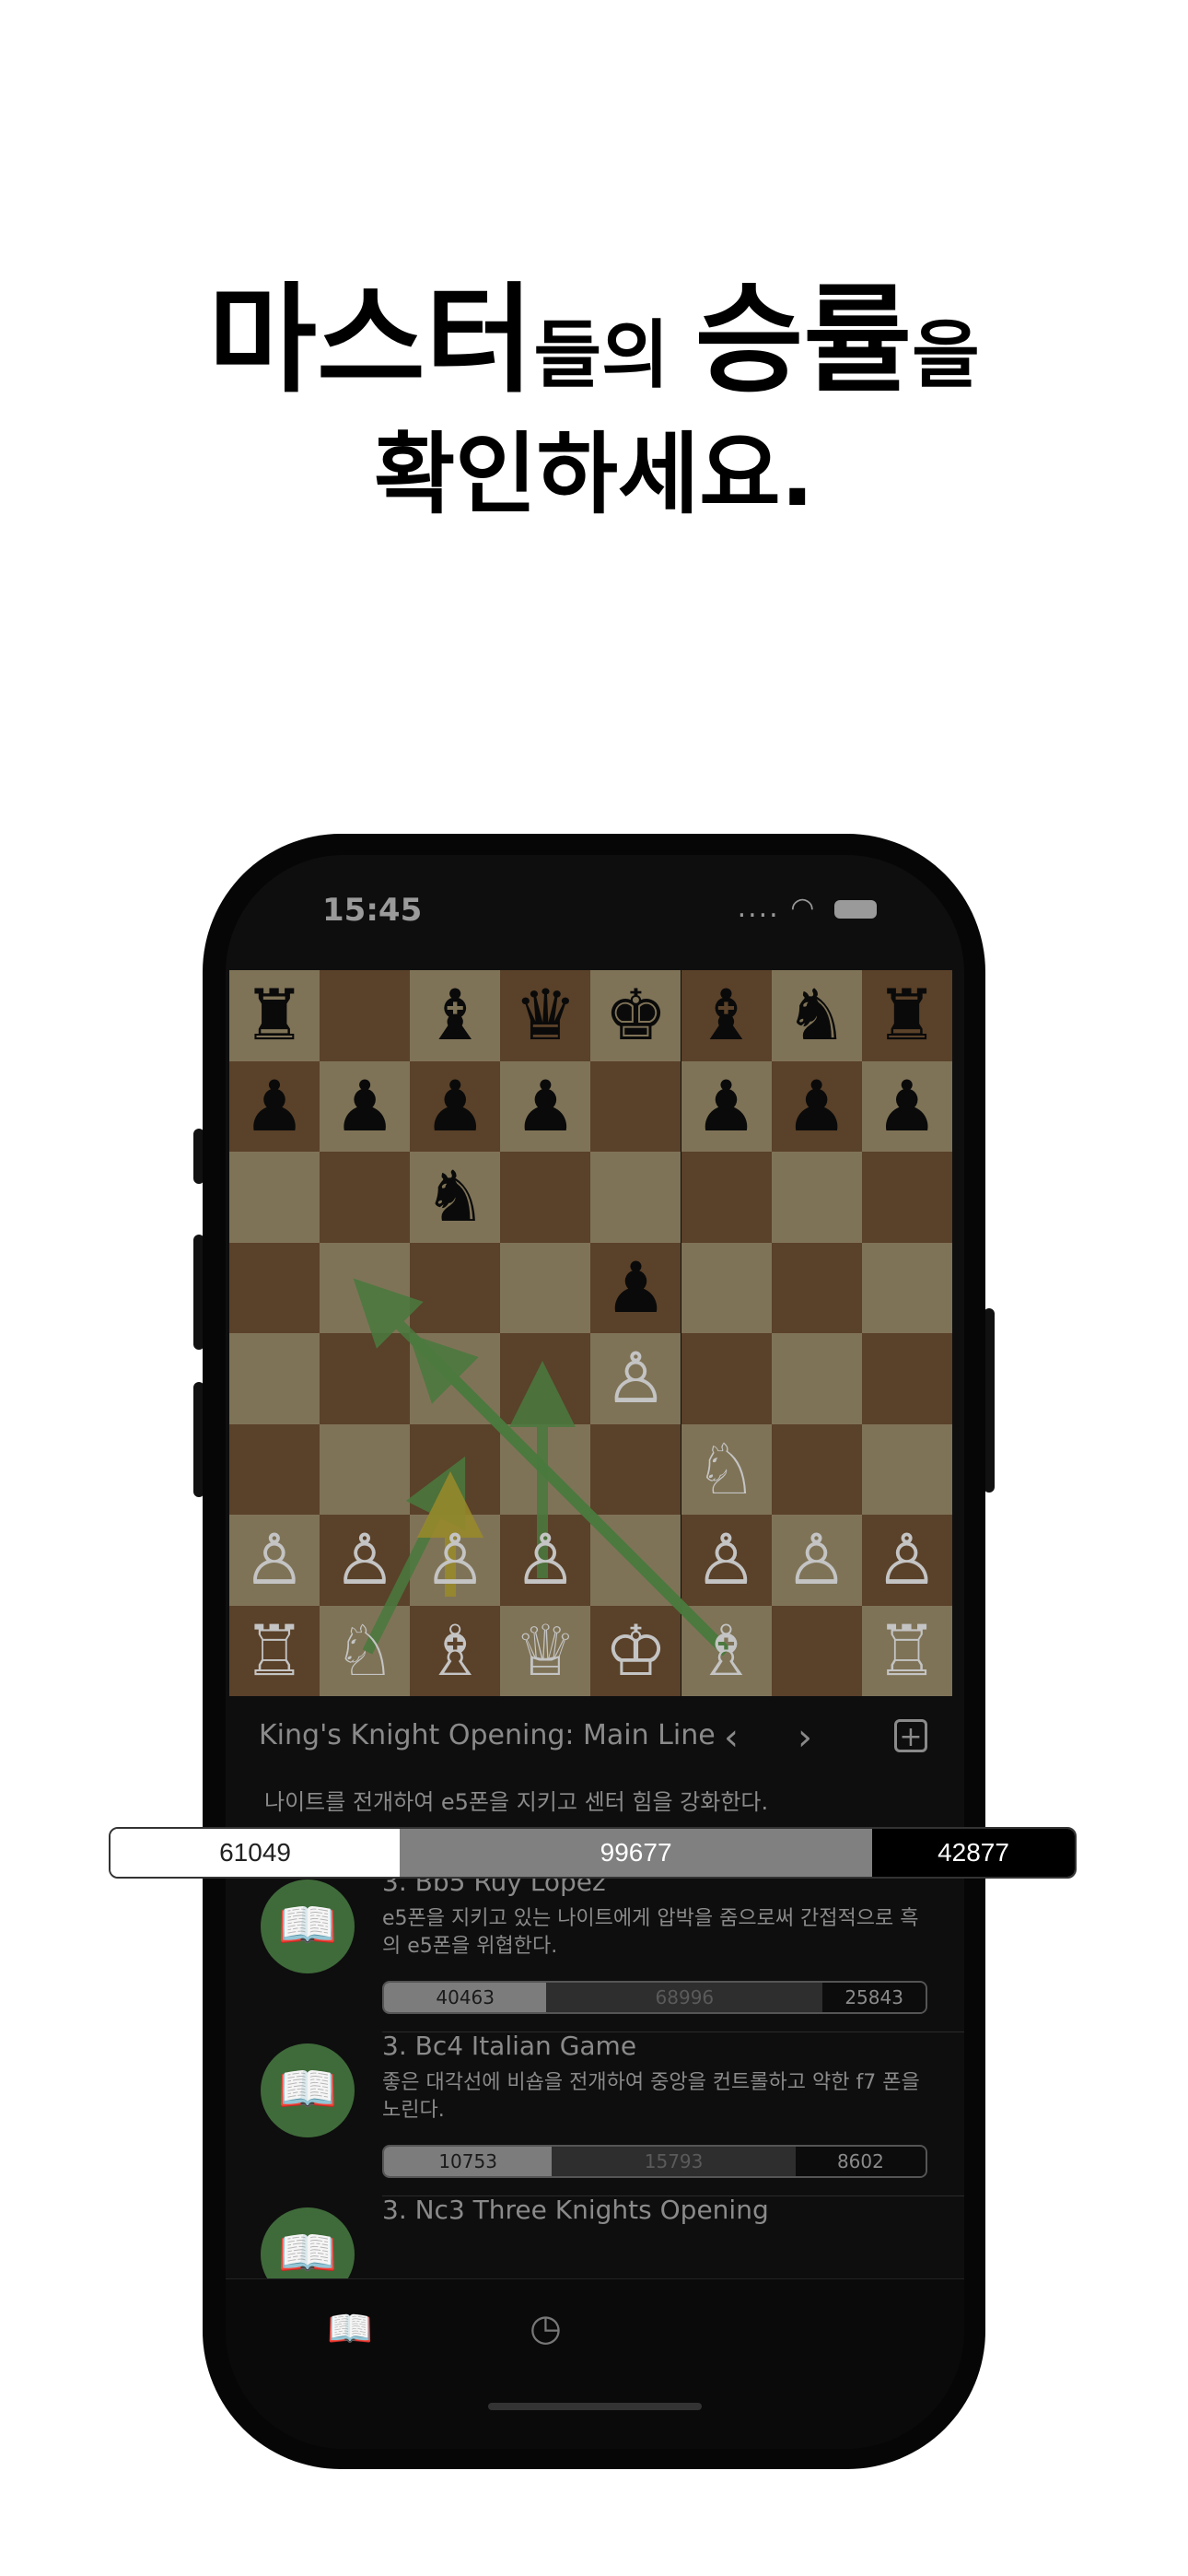  I want to click on draws-count: 99677, so click(637, 1853).